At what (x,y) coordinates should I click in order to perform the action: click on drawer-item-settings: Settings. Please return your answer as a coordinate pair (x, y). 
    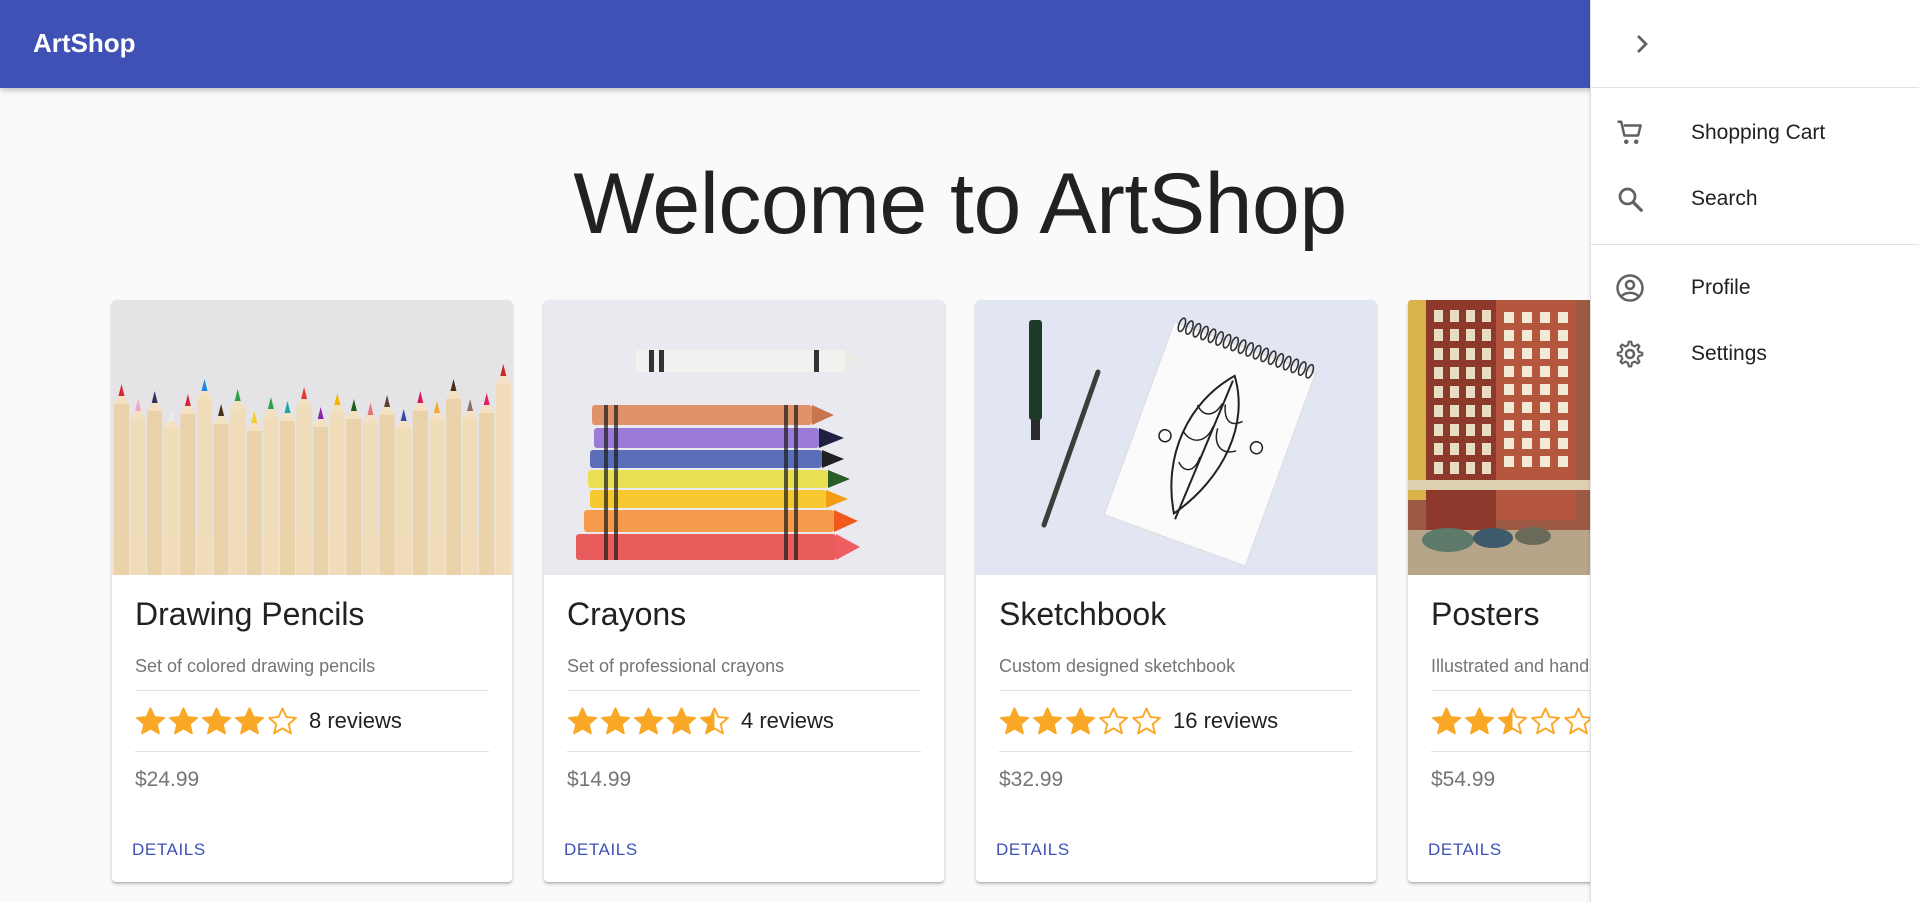
    Looking at the image, I should click on (1755, 353).